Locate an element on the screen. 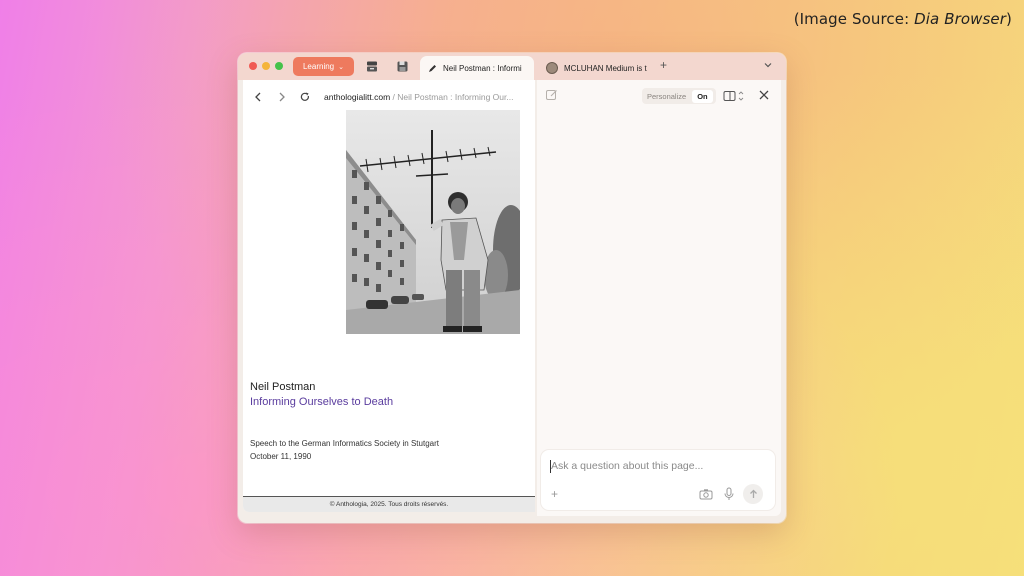 This screenshot has width=1024, height=576. chevron-down-icon is located at coordinates (768, 65).